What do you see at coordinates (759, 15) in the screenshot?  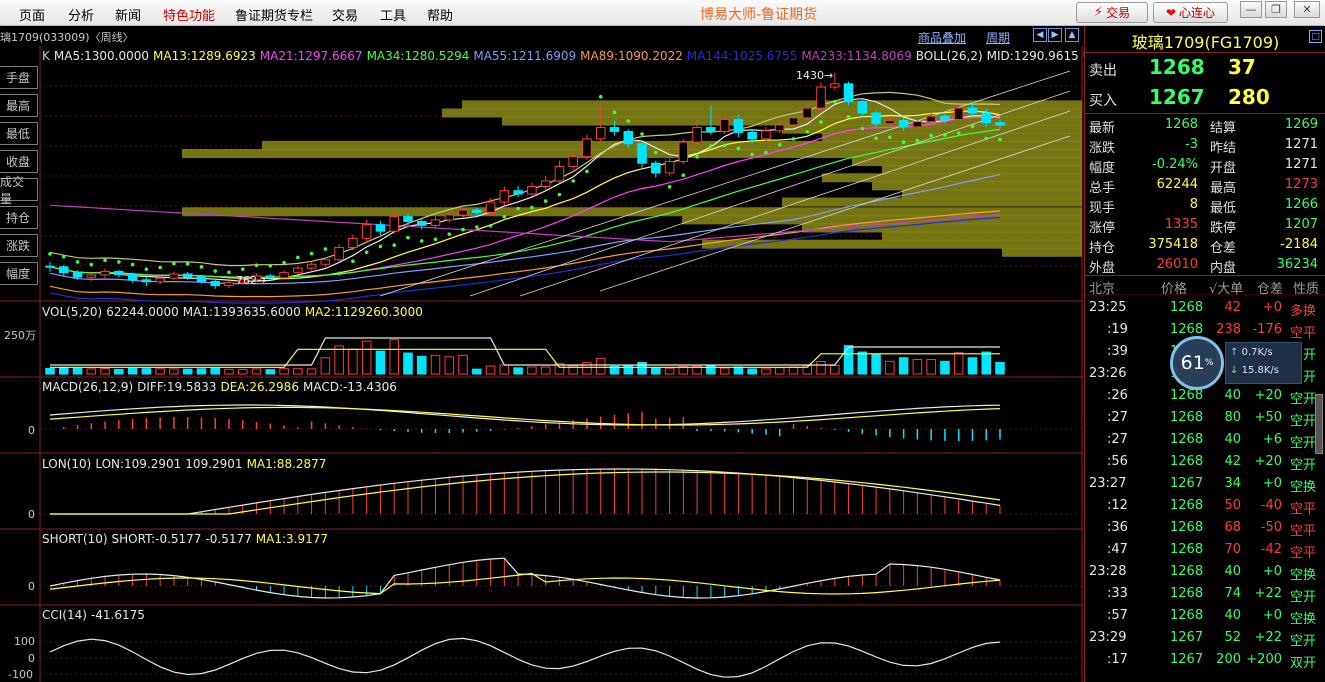 I see `app-title: 博易大师-鲁证期货` at bounding box center [759, 15].